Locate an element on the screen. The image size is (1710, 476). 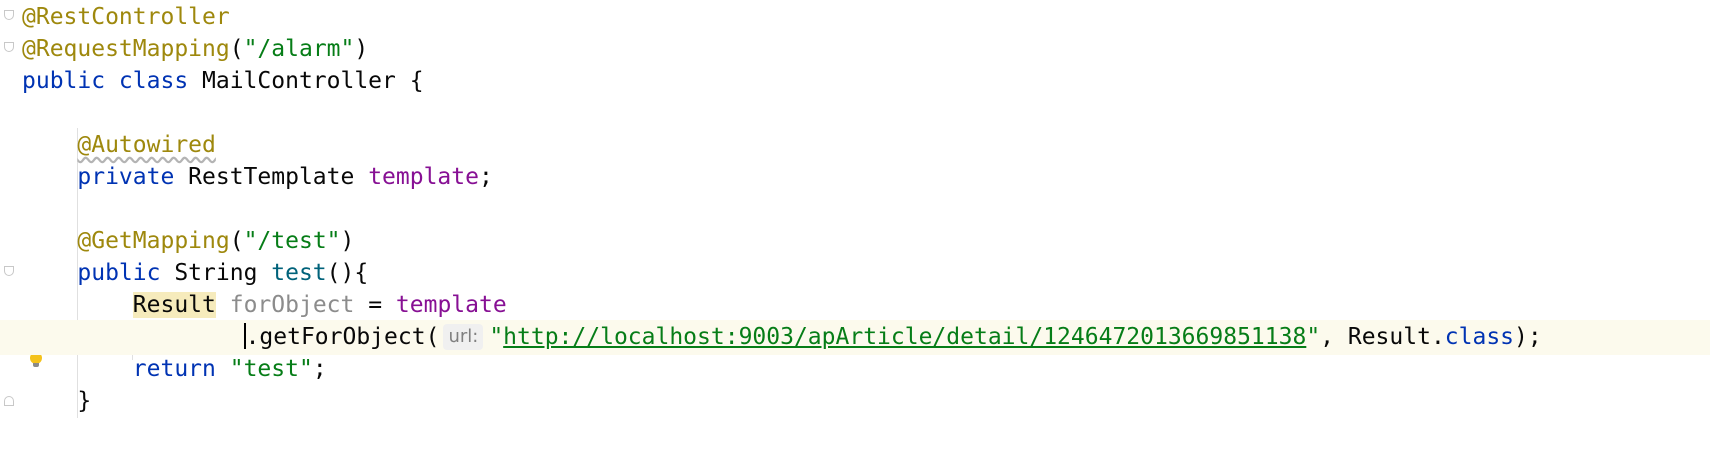
code-token: String is located at coordinates (223, 273).